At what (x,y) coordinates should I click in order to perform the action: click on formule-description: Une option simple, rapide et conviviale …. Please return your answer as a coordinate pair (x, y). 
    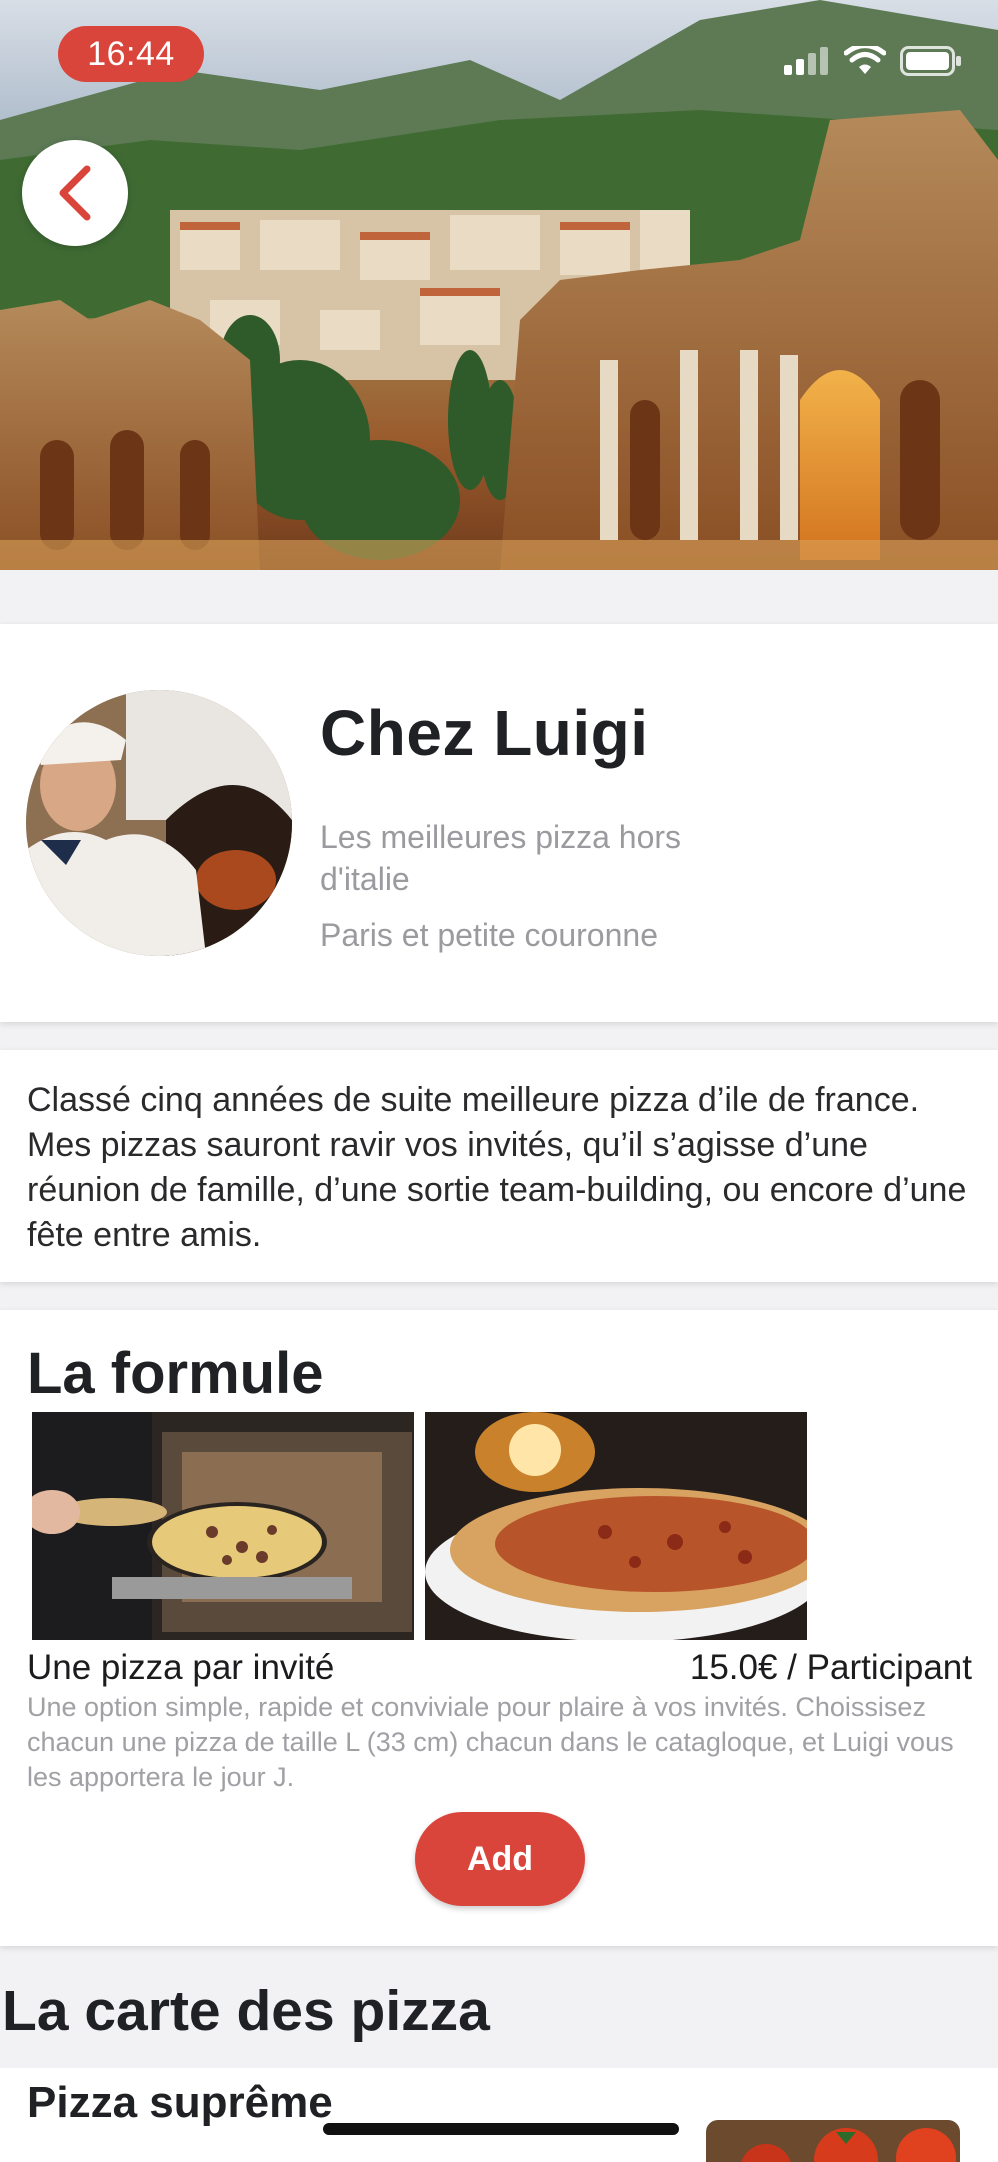
    Looking at the image, I should click on (490, 1742).